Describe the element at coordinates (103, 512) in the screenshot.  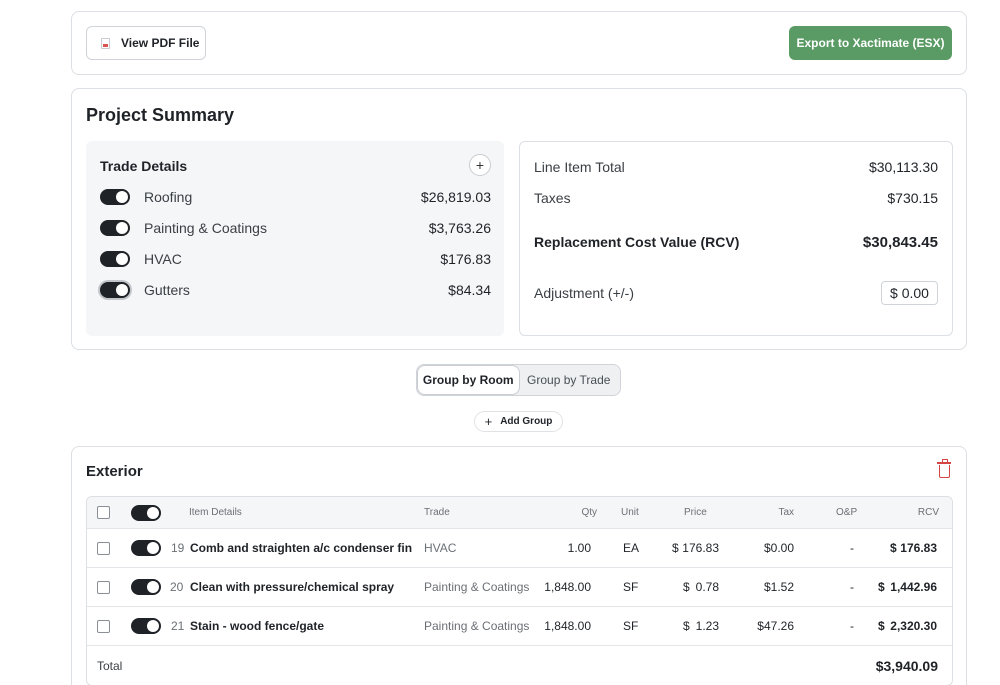
I see `select-all-checkbox` at that location.